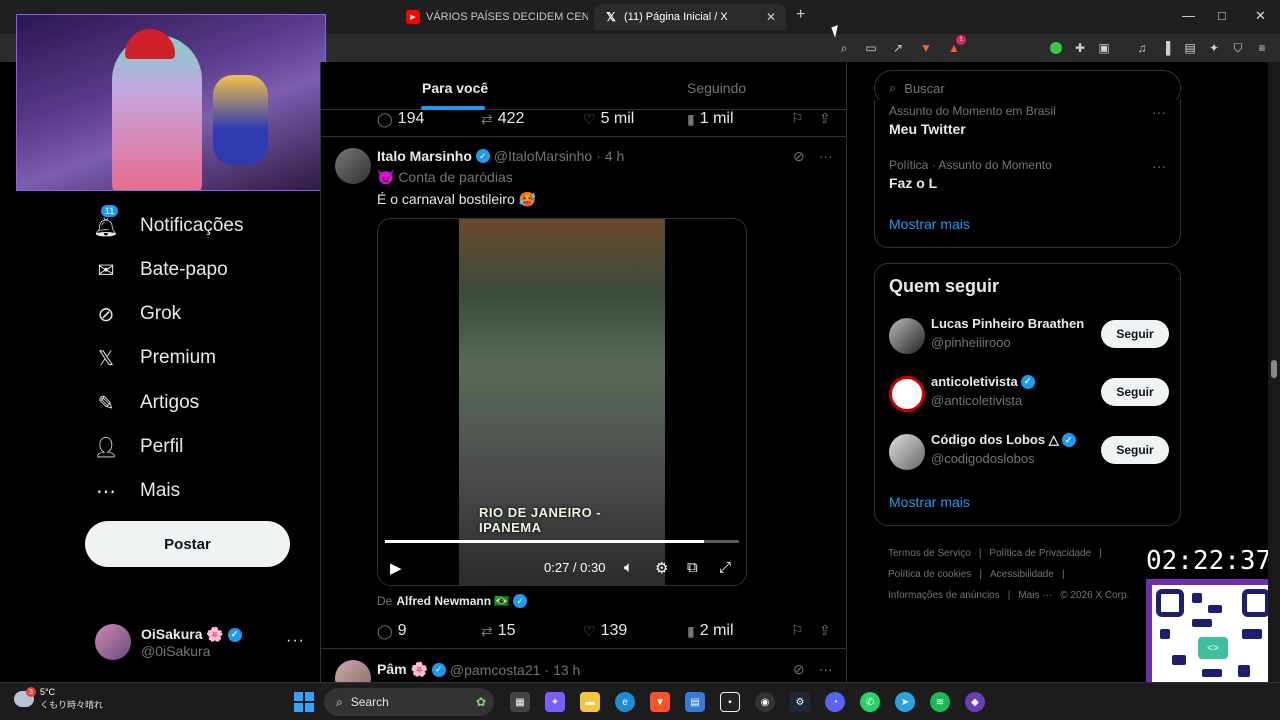 This screenshot has width=1280, height=720. What do you see at coordinates (543, 156) in the screenshot?
I see `tweet-author-handle: @ItaloMarsinho` at bounding box center [543, 156].